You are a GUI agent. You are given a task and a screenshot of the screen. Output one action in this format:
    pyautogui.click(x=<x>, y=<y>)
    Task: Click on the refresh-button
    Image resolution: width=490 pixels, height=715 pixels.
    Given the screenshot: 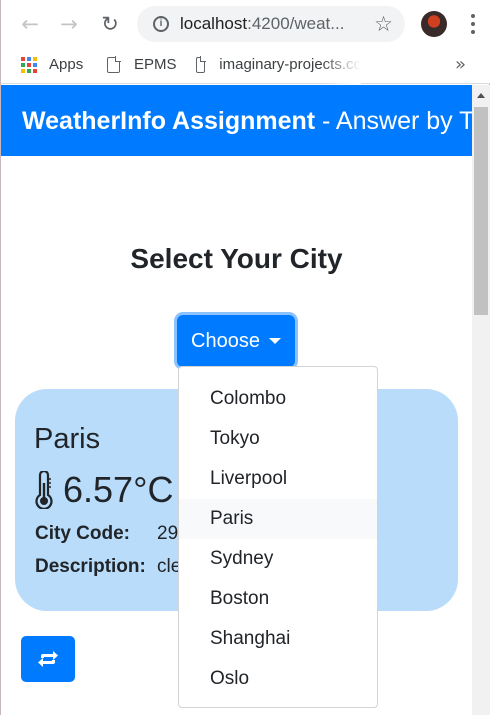 What is the action you would take?
    pyautogui.click(x=48, y=659)
    